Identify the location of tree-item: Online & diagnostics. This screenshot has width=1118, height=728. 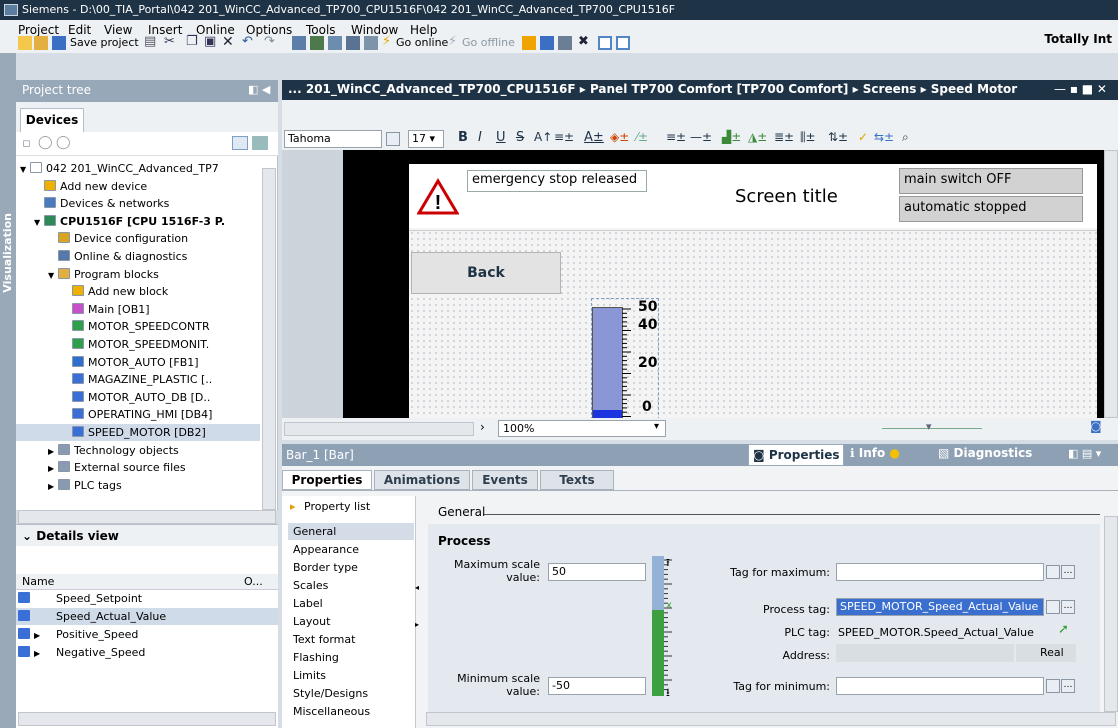
(138, 256).